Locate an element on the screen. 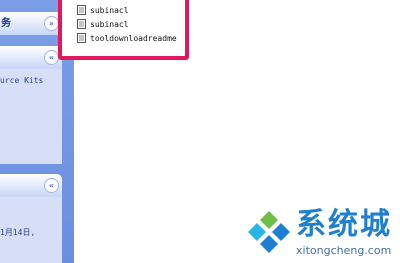 The height and width of the screenshot is (263, 400). task-panel-header-3: « is located at coordinates (31, 185).